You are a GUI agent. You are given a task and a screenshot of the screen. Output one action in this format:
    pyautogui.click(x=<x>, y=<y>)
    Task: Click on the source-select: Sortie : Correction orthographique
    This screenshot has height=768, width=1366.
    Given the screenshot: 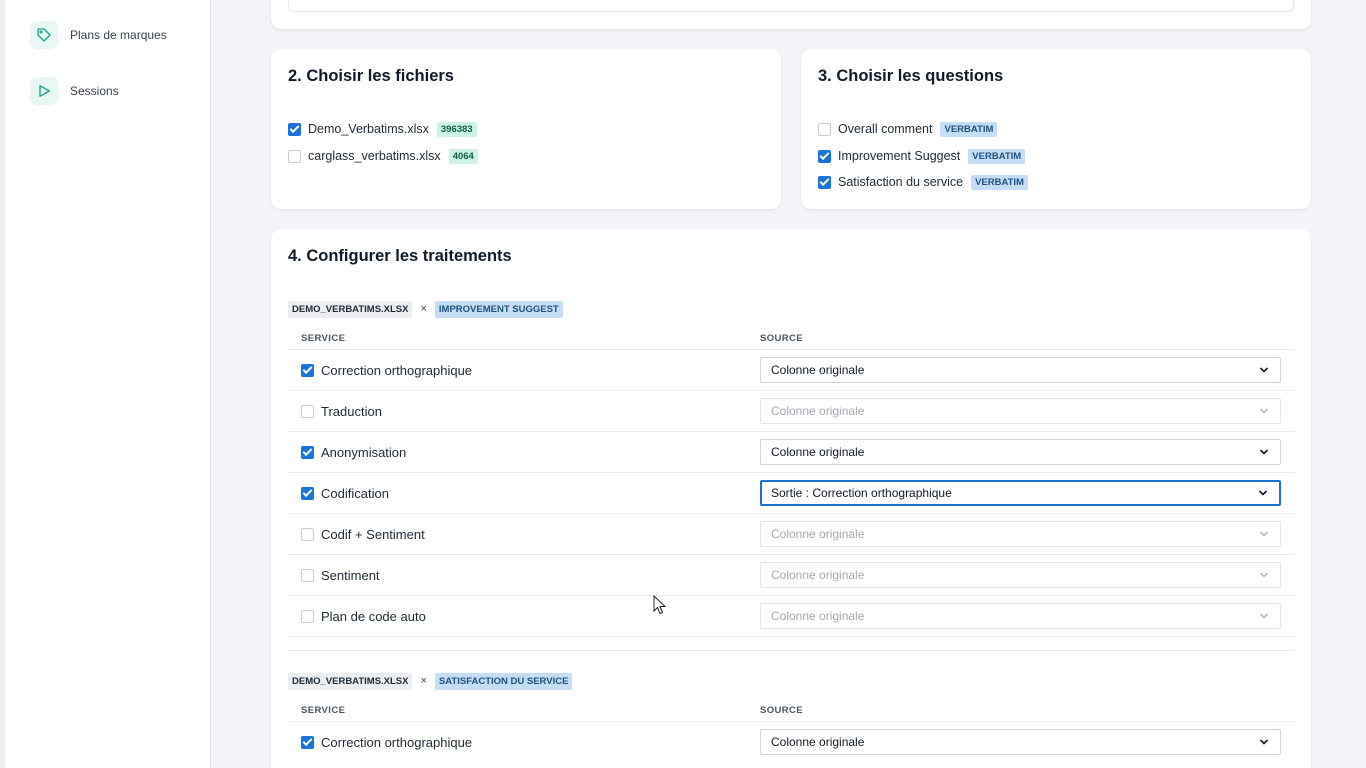 What is the action you would take?
    pyautogui.click(x=1020, y=493)
    